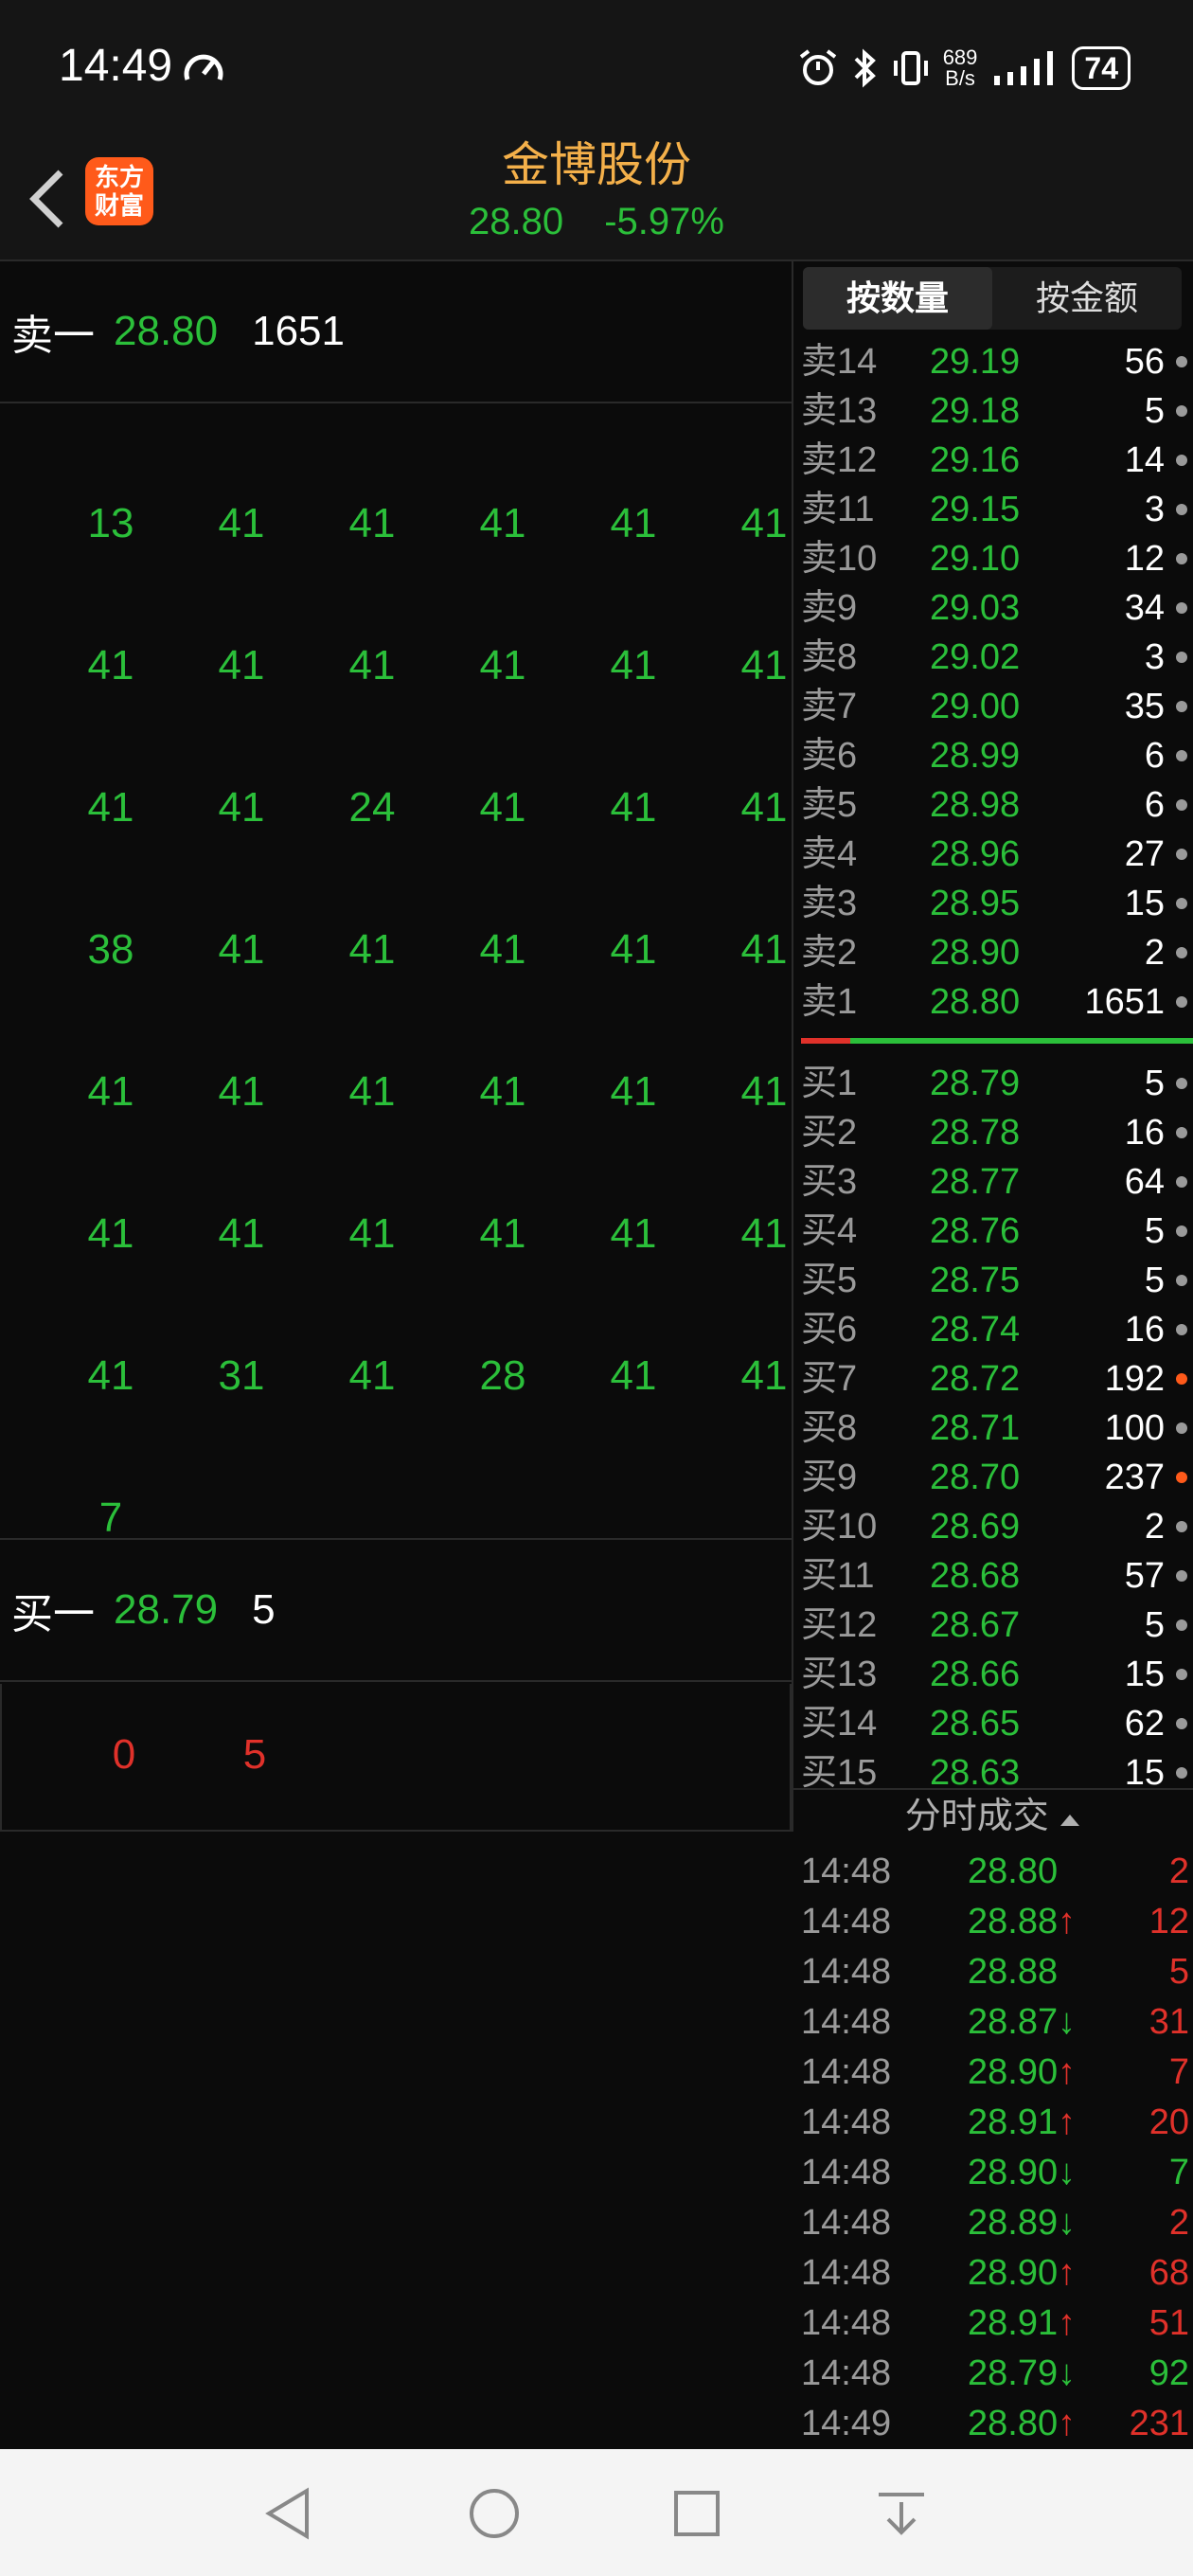  I want to click on bid-level-label: 买6, so click(829, 1330).